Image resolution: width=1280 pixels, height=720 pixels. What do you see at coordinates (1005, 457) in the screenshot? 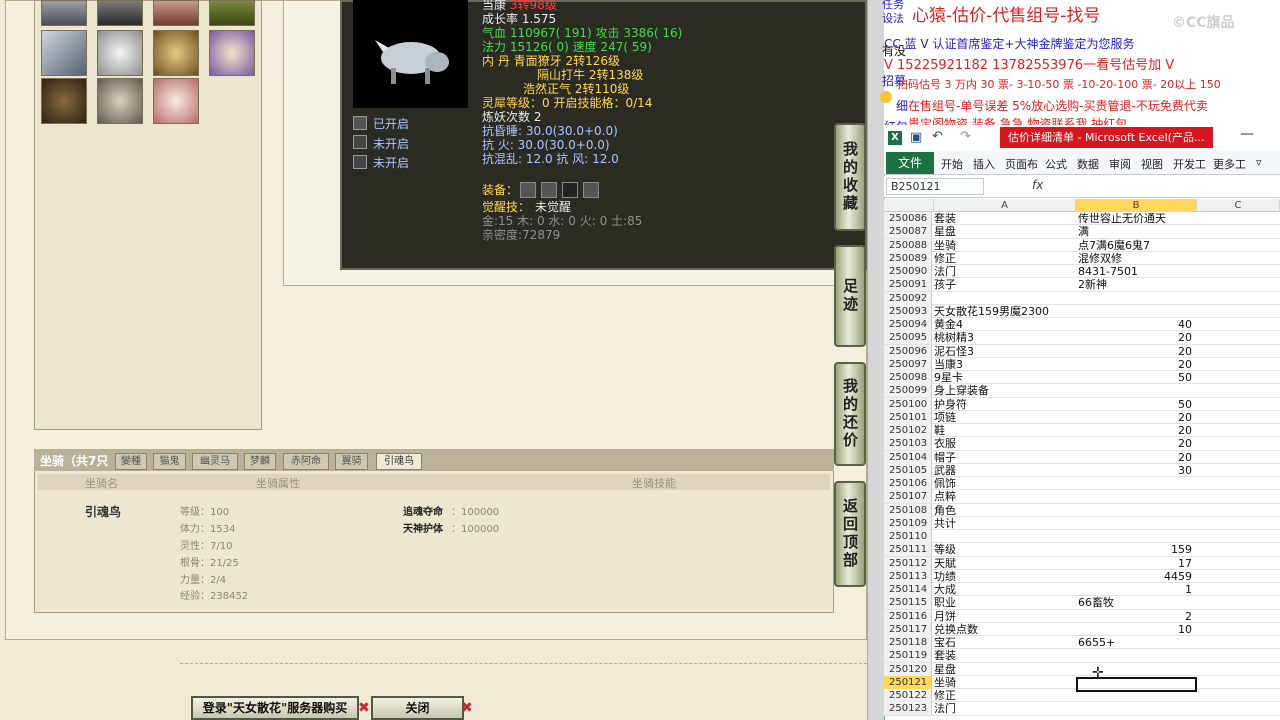
I see `cell-a: 帽子` at bounding box center [1005, 457].